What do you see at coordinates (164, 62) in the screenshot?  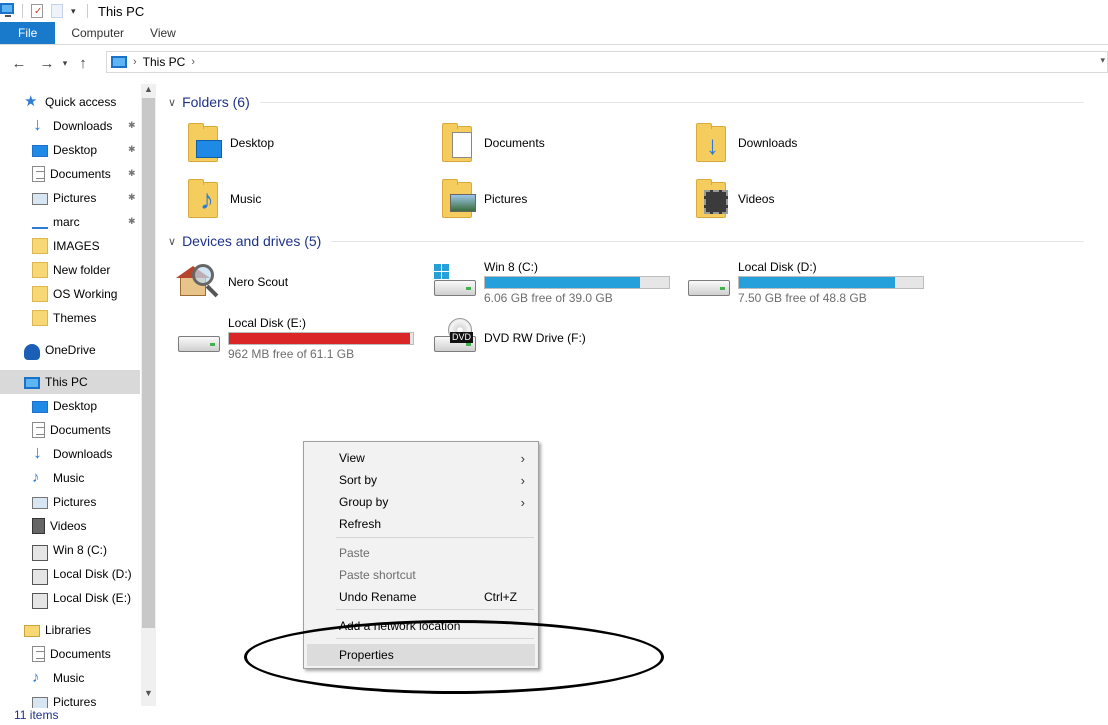 I see `breadcrumb-this-pc: This PC` at bounding box center [164, 62].